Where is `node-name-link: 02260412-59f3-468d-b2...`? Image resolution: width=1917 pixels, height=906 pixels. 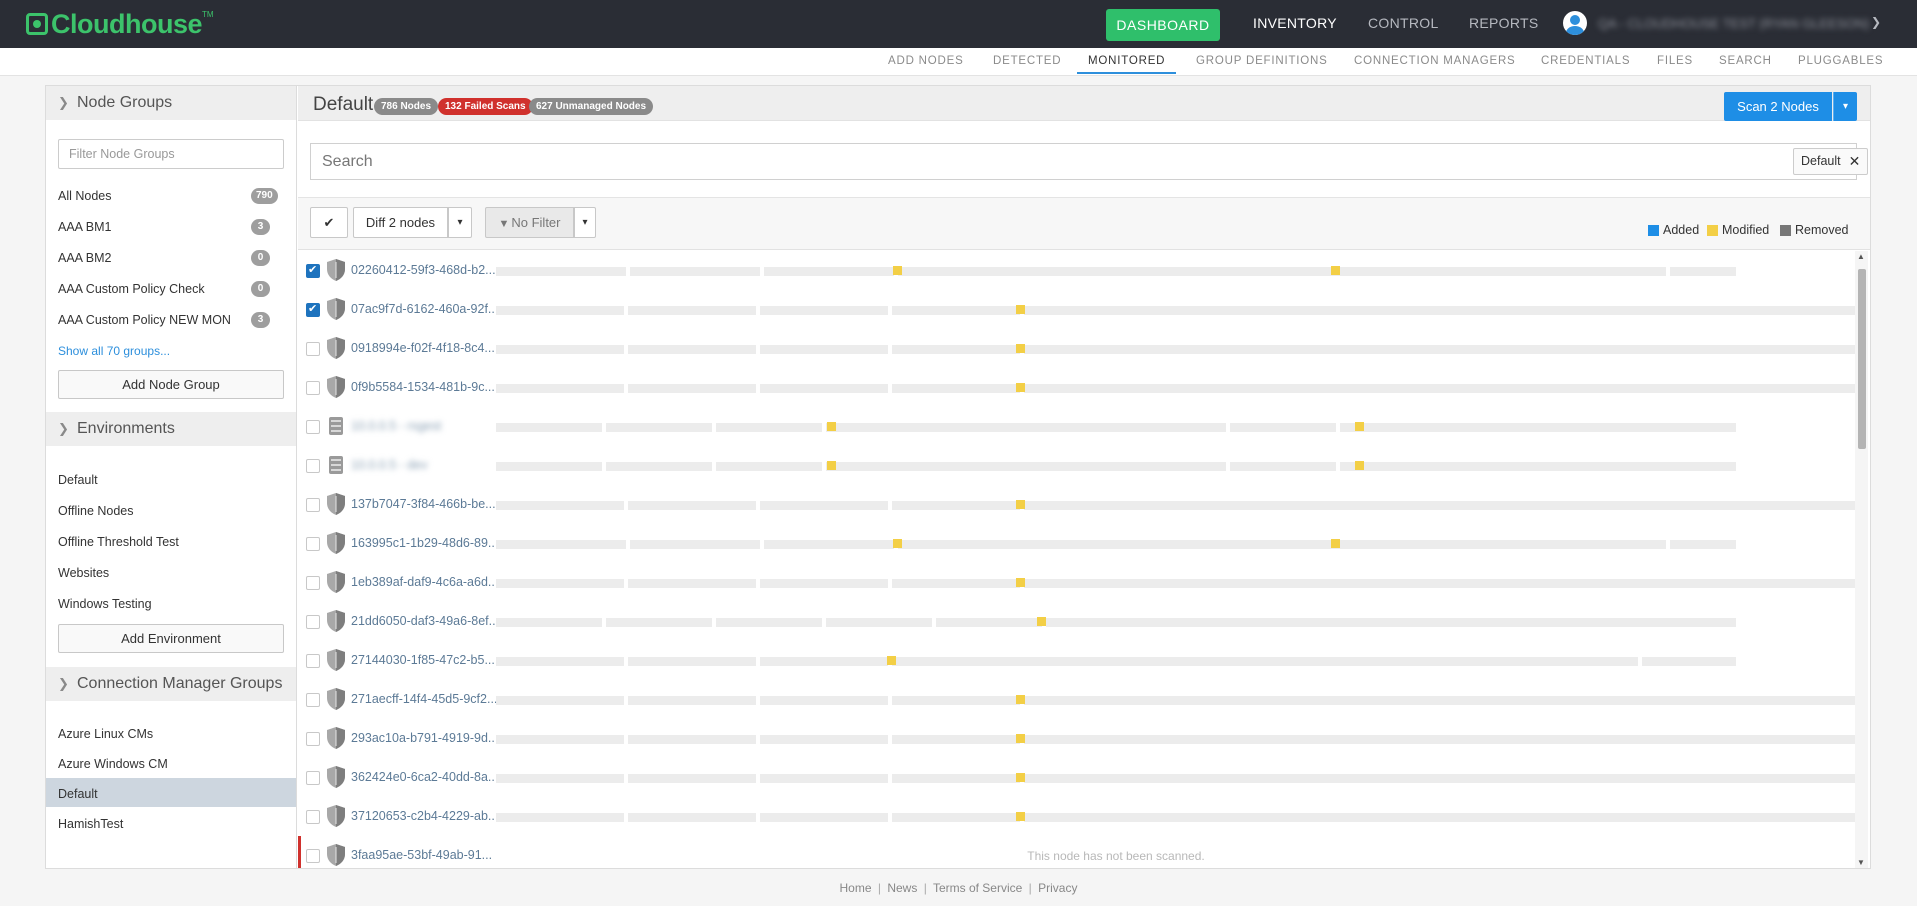
node-name-link: 02260412-59f3-468d-b2... is located at coordinates (423, 270).